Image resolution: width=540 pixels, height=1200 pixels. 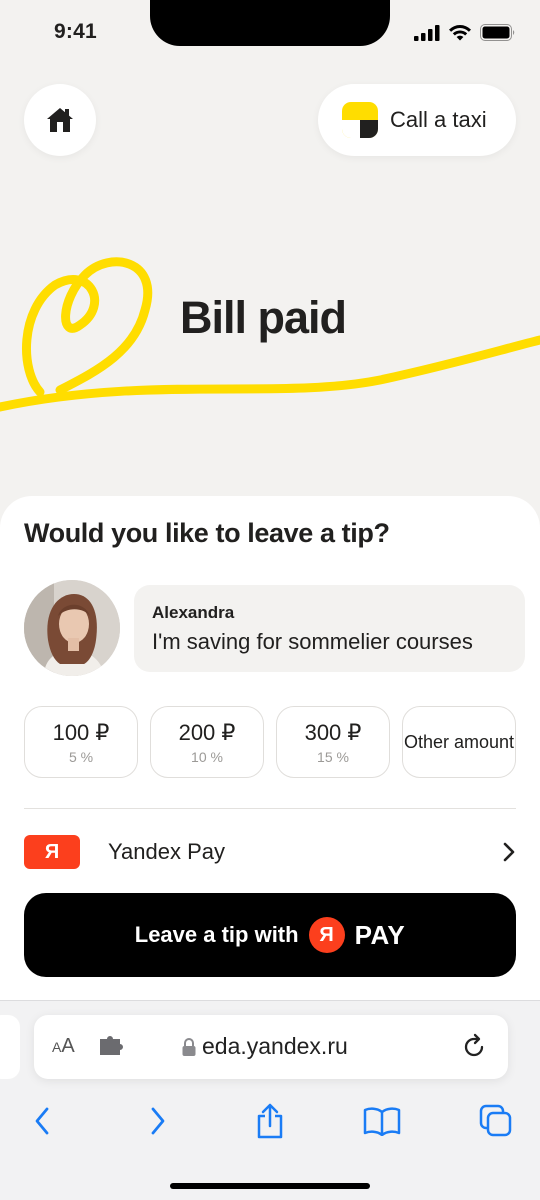 I want to click on tabs-icon, so click(x=495, y=1120).